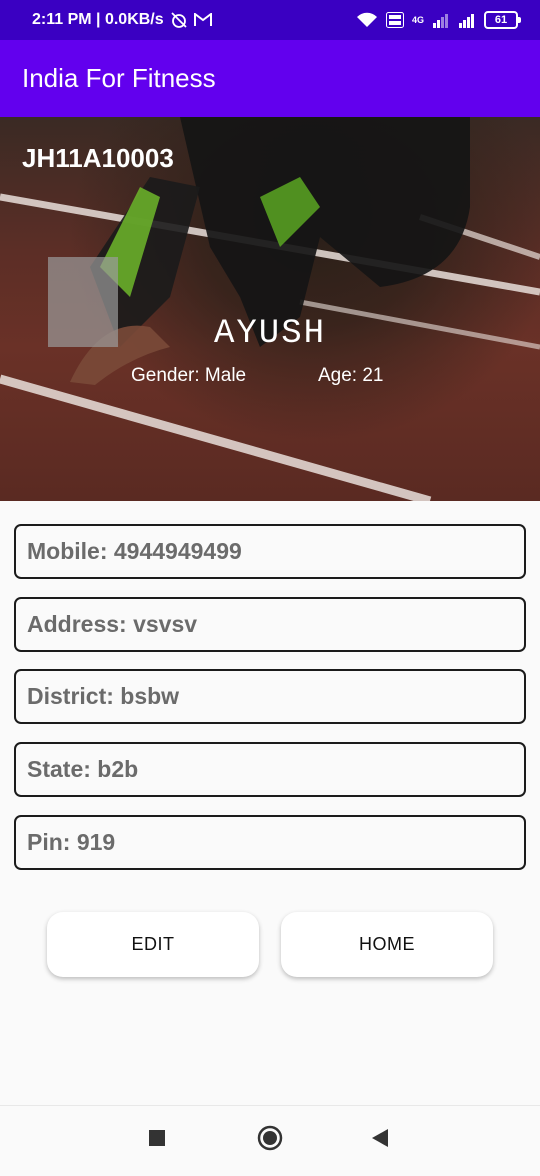  Describe the element at coordinates (367, 20) in the screenshot. I see `wifi-icon` at that location.